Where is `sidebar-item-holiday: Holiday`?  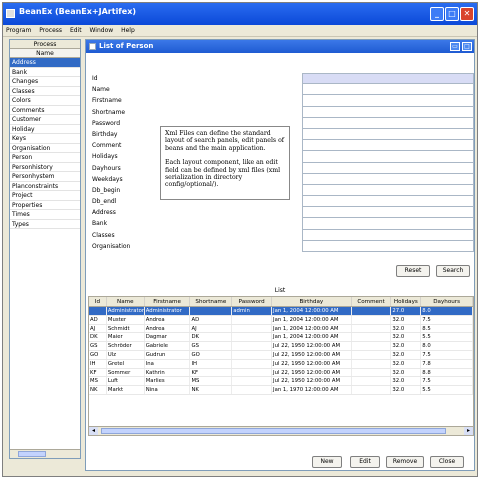
sidebar-item-holiday: Holiday is located at coordinates (45, 129).